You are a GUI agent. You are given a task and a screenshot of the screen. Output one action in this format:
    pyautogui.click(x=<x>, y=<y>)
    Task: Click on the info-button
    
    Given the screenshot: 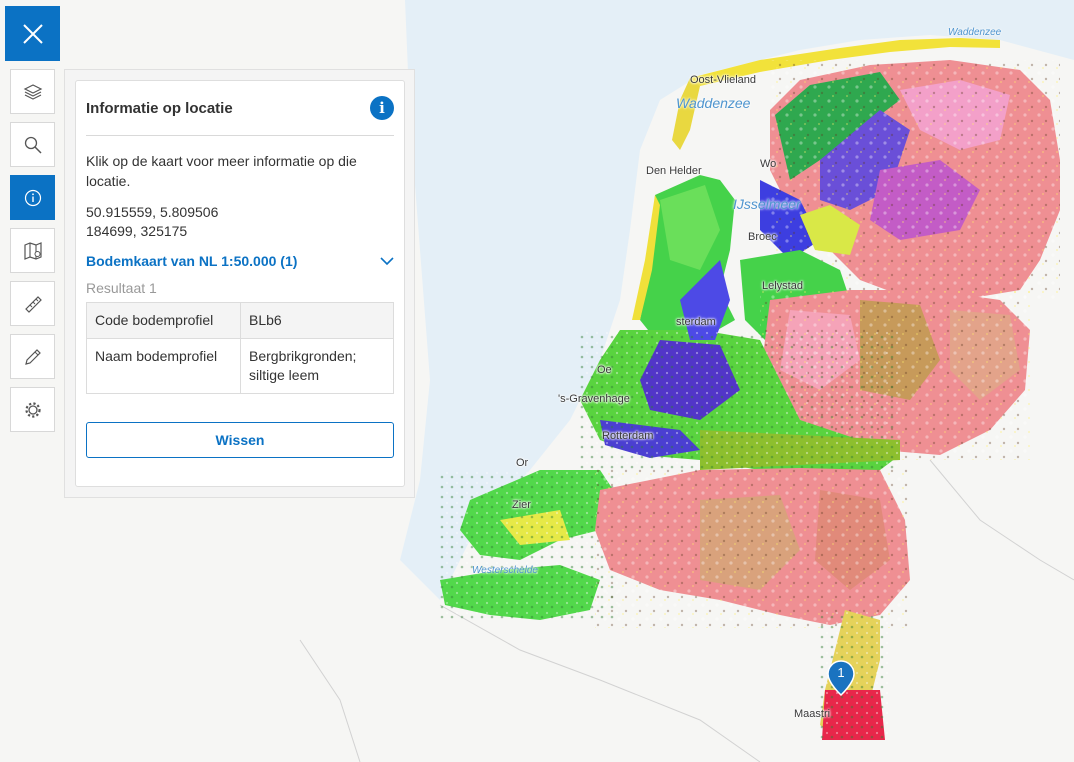 What is the action you would take?
    pyautogui.click(x=32, y=197)
    